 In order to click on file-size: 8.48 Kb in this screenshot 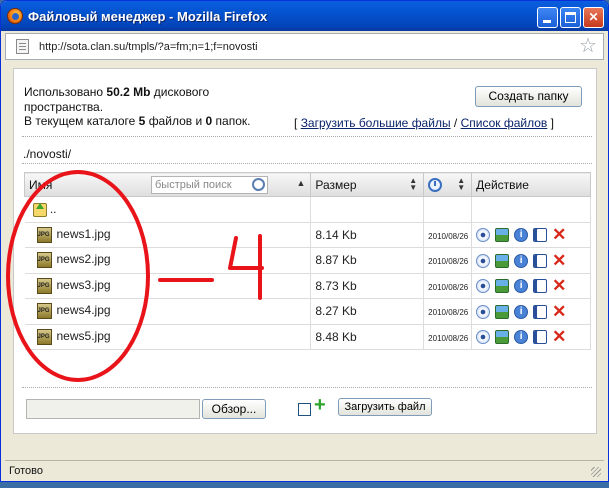, I will do `click(367, 337)`.